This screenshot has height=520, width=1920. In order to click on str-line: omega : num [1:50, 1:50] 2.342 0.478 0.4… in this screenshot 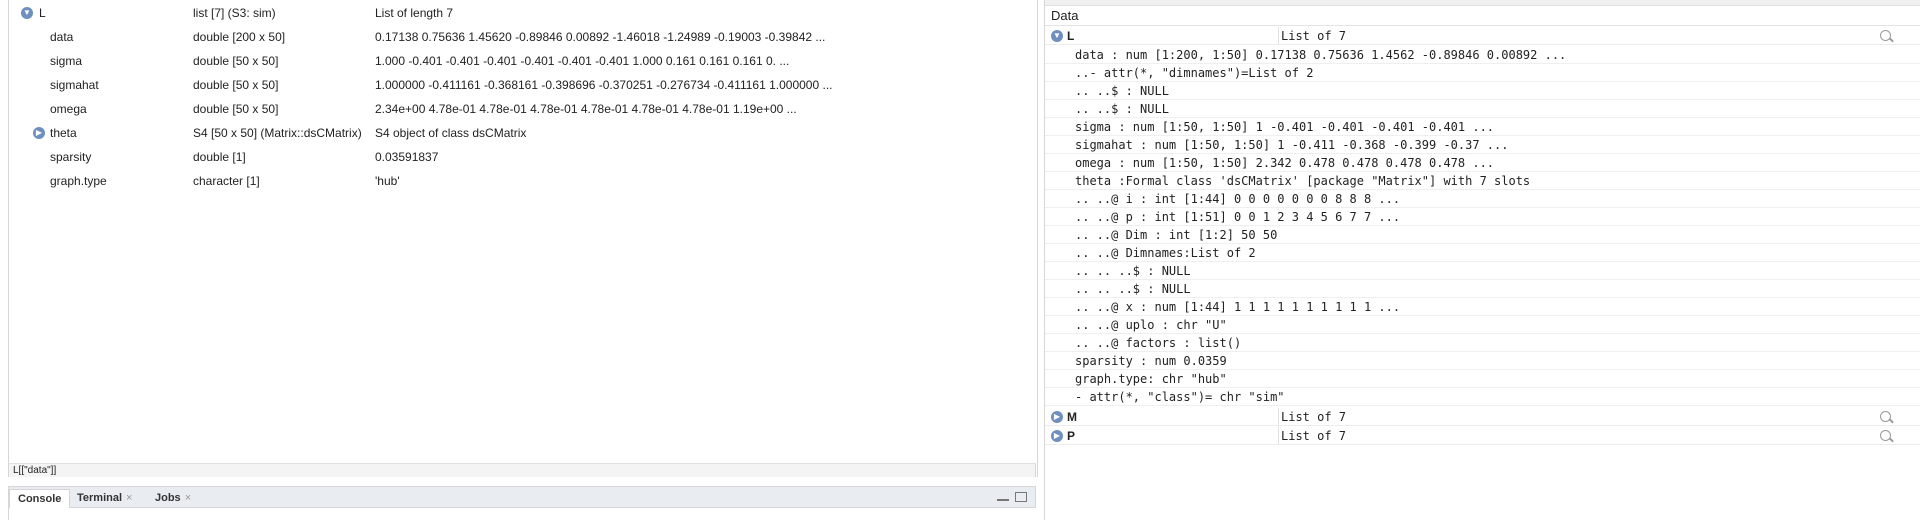, I will do `click(1285, 163)`.